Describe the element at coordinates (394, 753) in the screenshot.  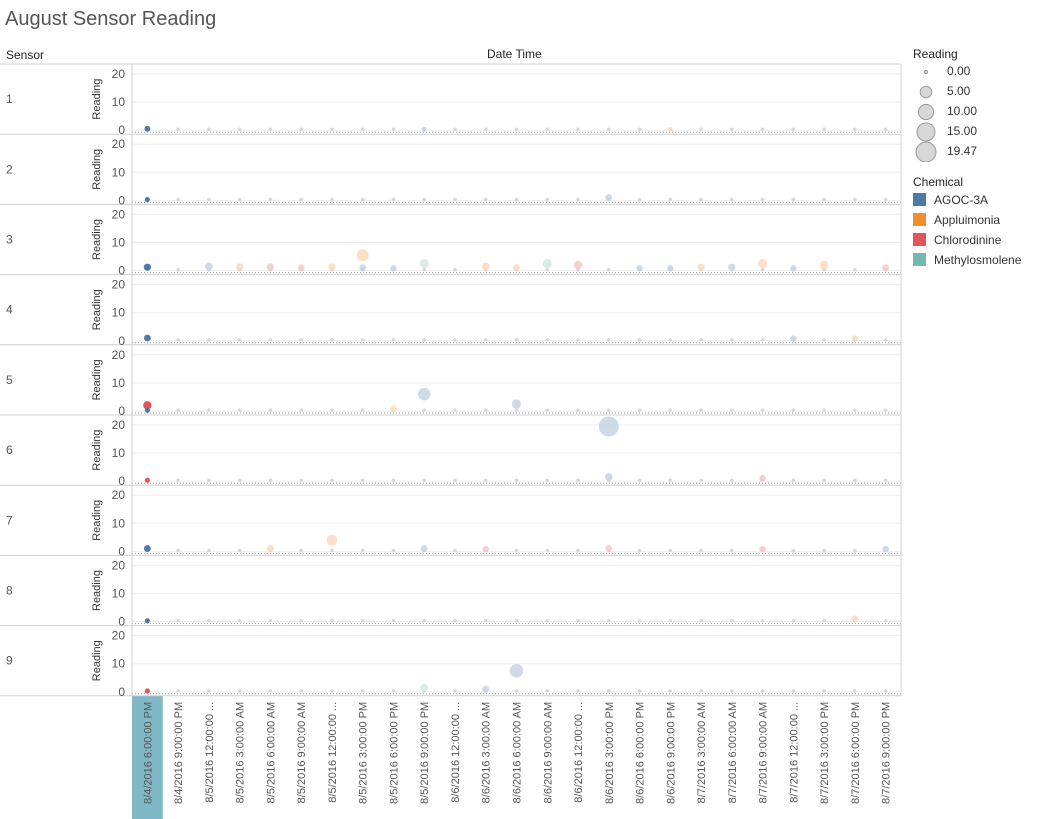
I see `x-tick-label: 8/5/2016 6:00:00 PM` at that location.